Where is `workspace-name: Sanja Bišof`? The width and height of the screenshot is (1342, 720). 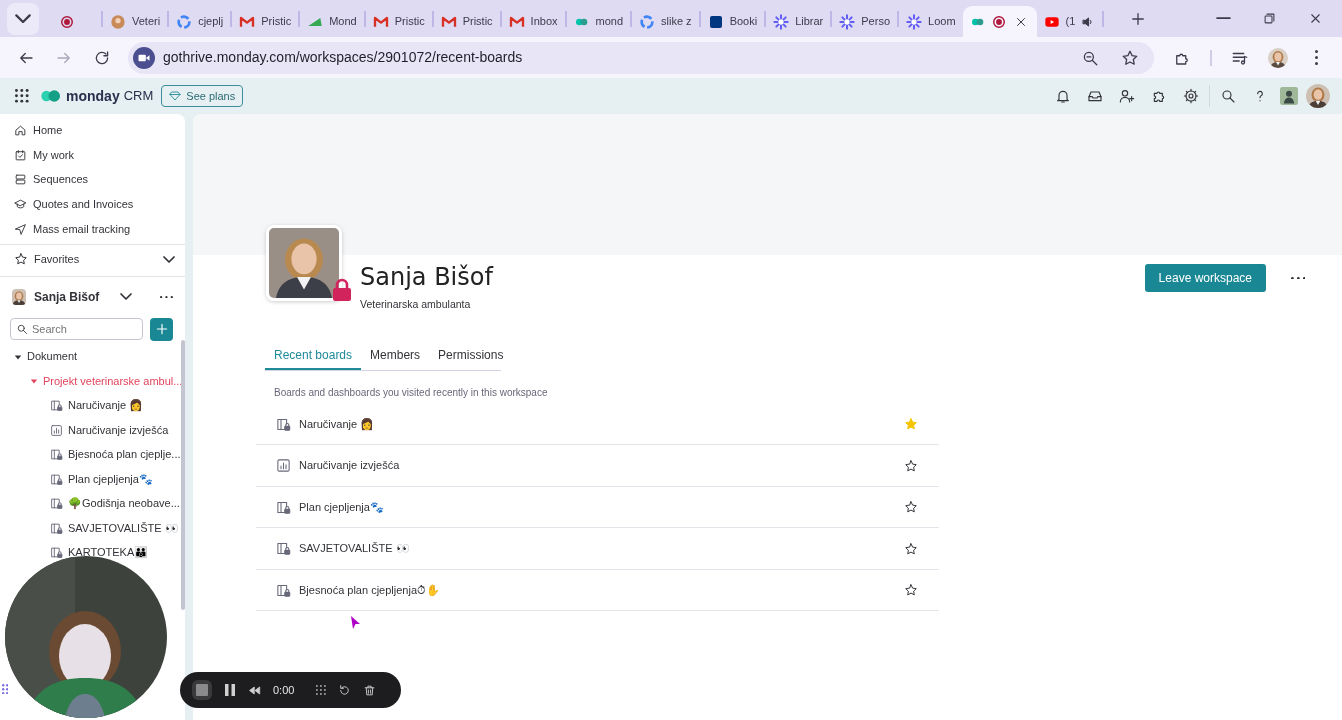 workspace-name: Sanja Bišof is located at coordinates (74, 296).